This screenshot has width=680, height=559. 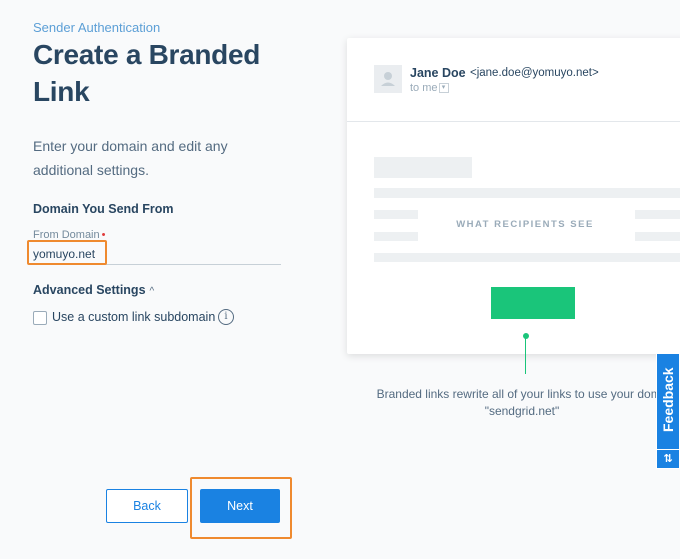 I want to click on placeholder-block, so click(x=423, y=167).